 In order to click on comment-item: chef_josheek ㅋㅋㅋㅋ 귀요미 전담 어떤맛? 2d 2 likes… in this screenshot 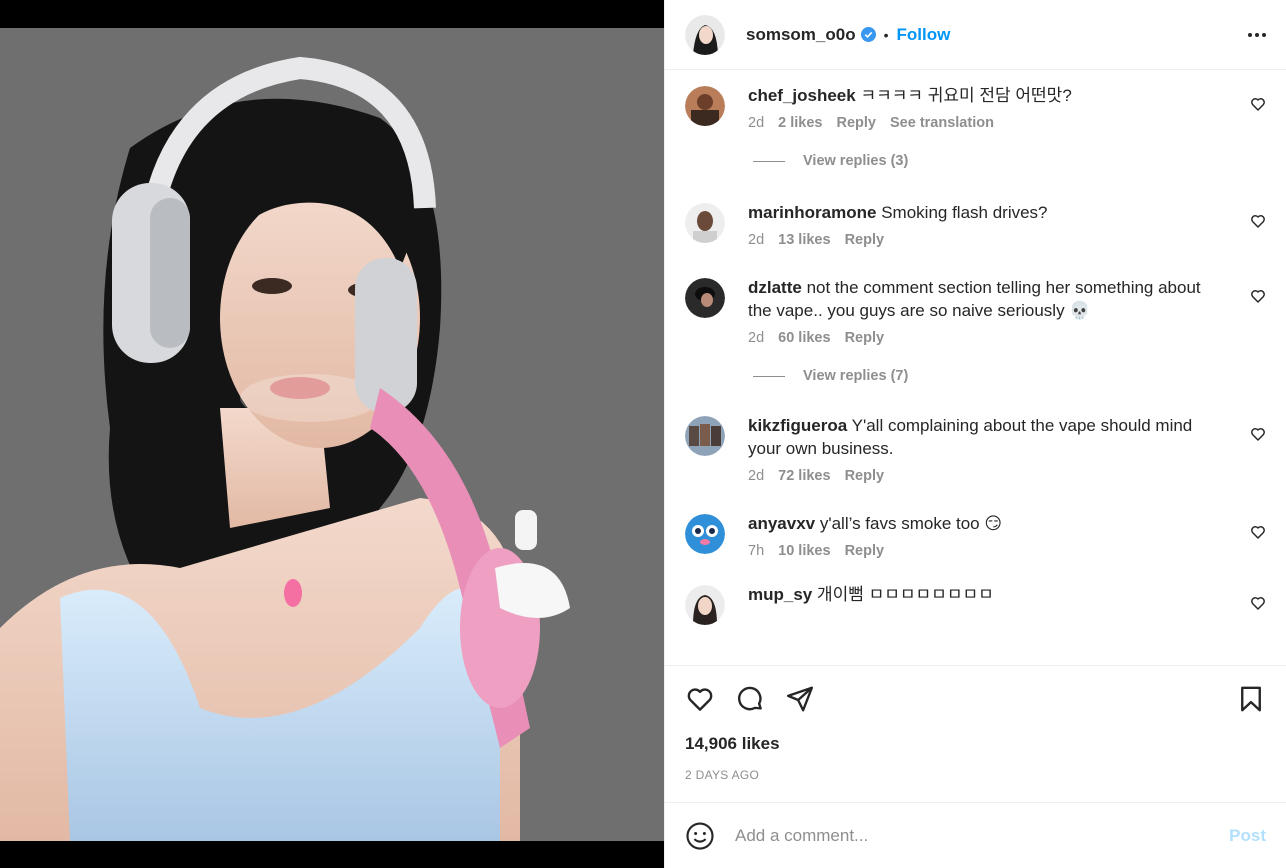, I will do `click(975, 107)`.